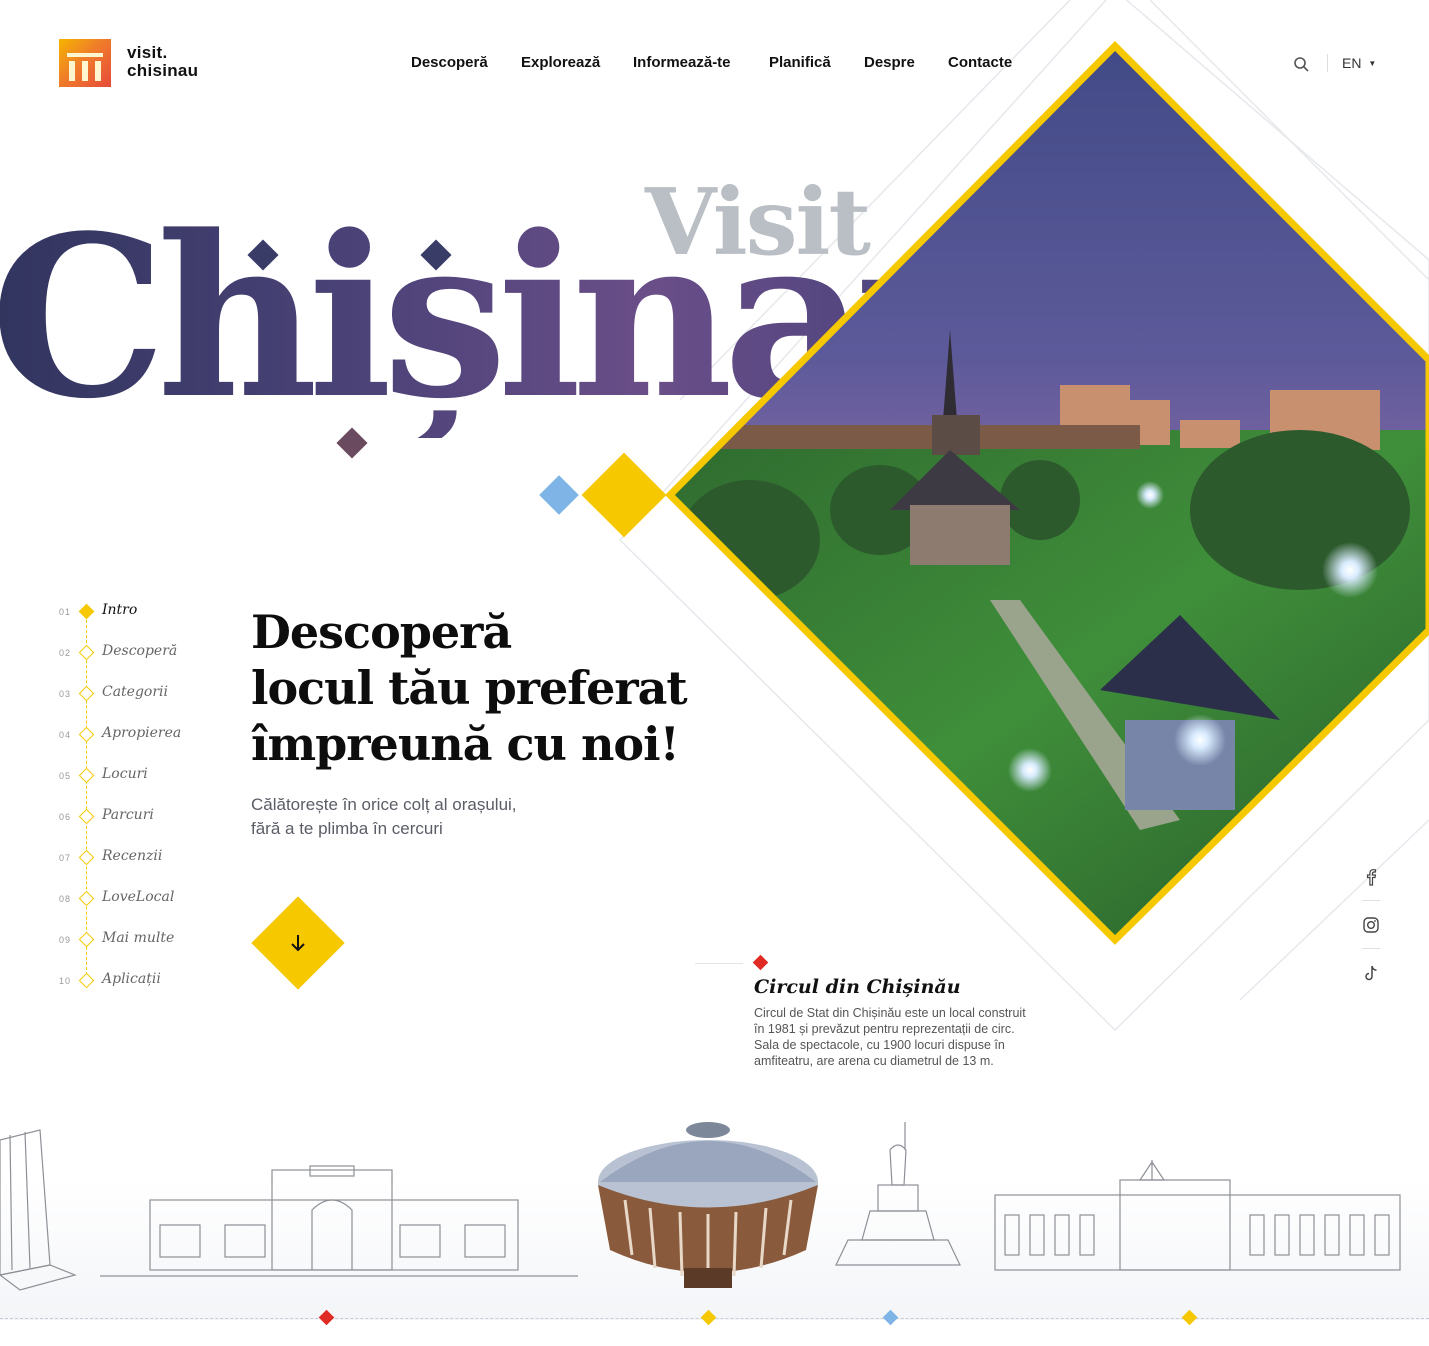 The height and width of the screenshot is (1346, 1429). What do you see at coordinates (1371, 925) in the screenshot?
I see `instagram-icon` at bounding box center [1371, 925].